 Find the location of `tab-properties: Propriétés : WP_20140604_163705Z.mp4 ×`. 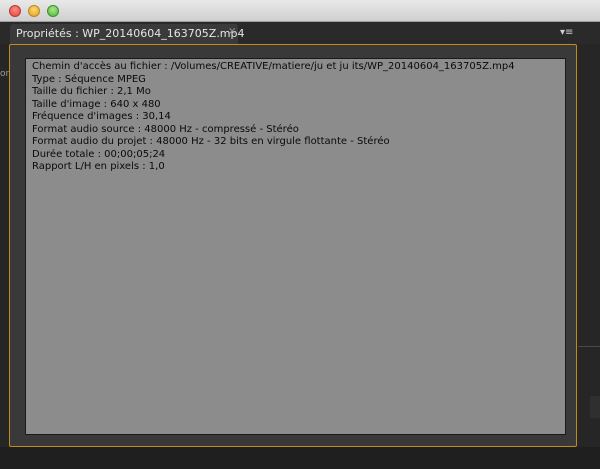

tab-properties: Propriétés : WP_20140604_163705Z.mp4 × is located at coordinates (127, 34).